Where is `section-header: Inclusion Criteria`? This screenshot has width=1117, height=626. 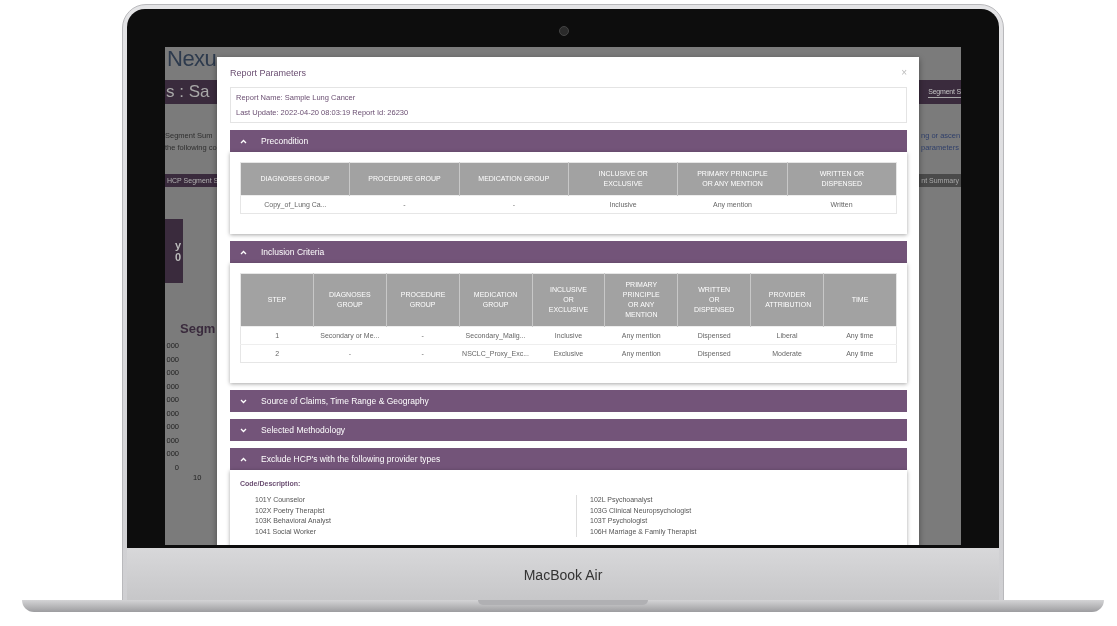 section-header: Inclusion Criteria is located at coordinates (568, 252).